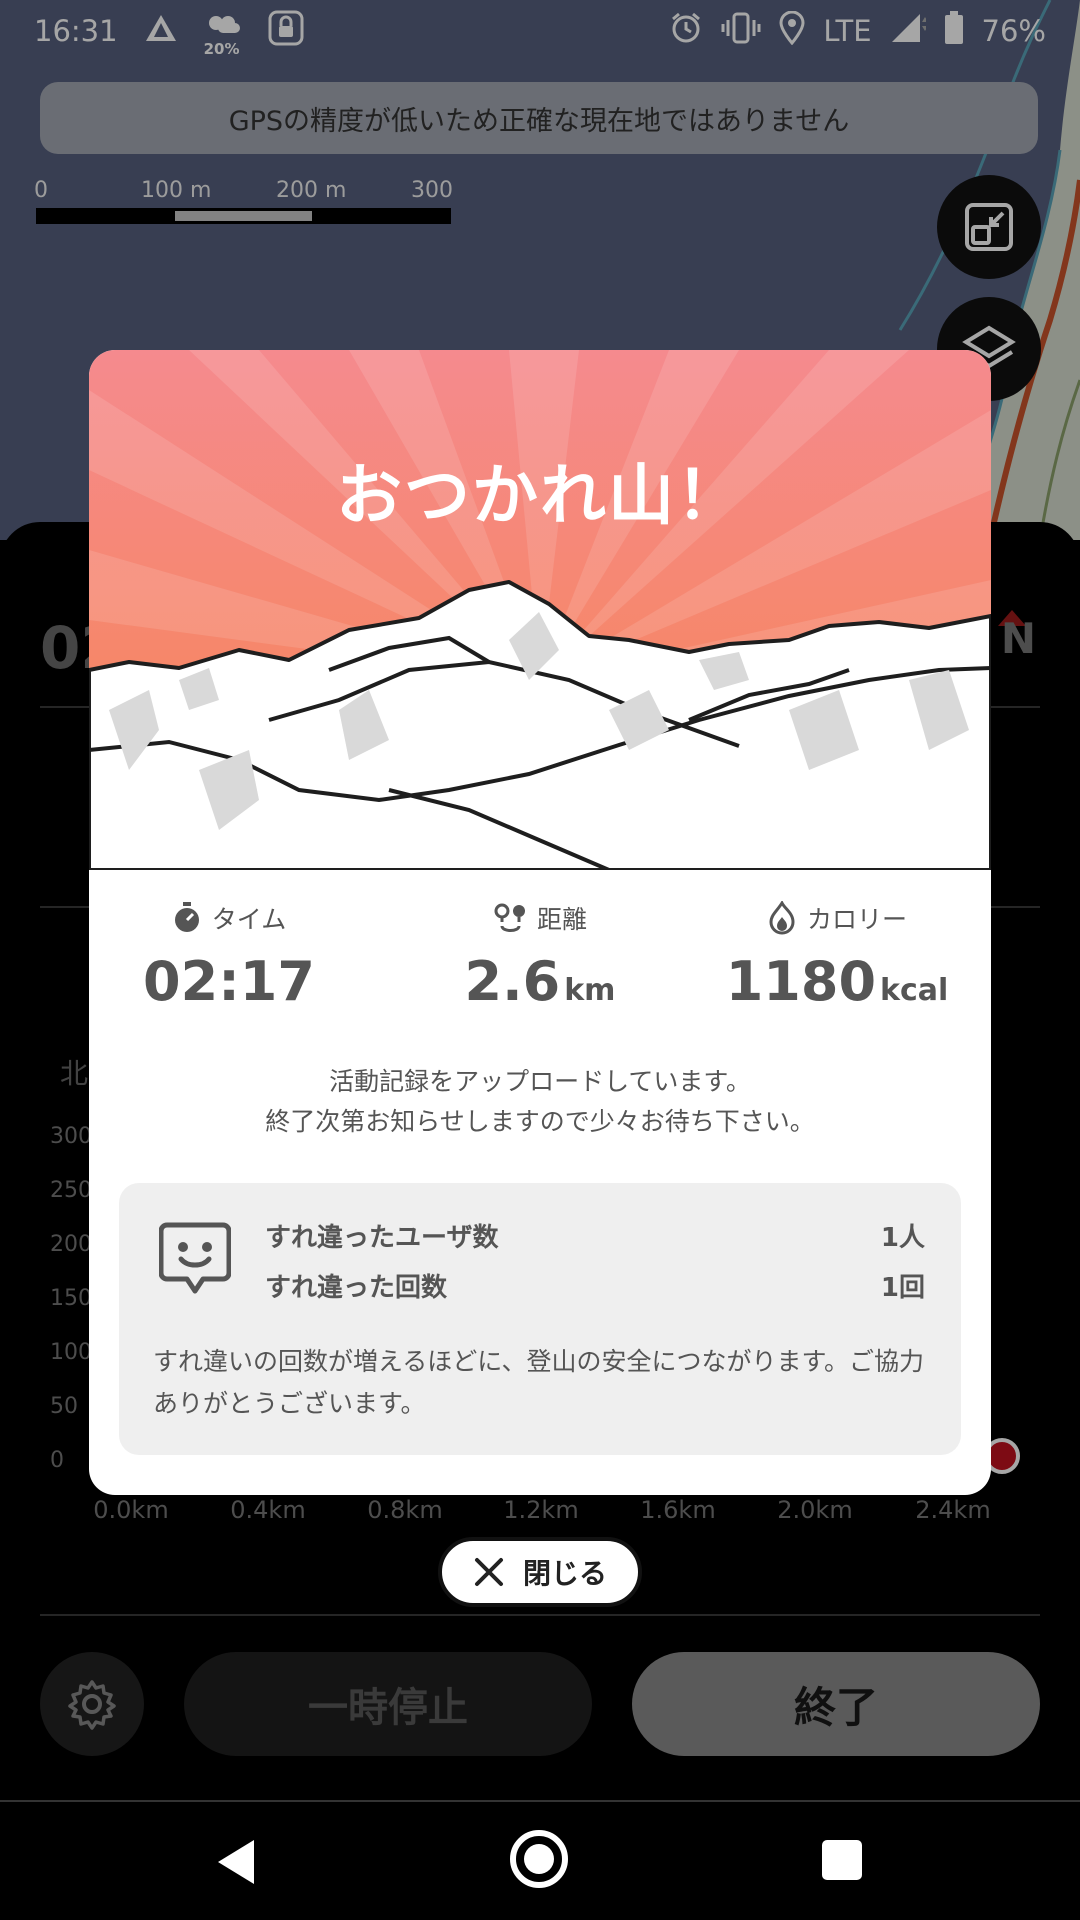 The image size is (1080, 1920). What do you see at coordinates (512, 981) in the screenshot?
I see `stat-distance-value: 2.6` at bounding box center [512, 981].